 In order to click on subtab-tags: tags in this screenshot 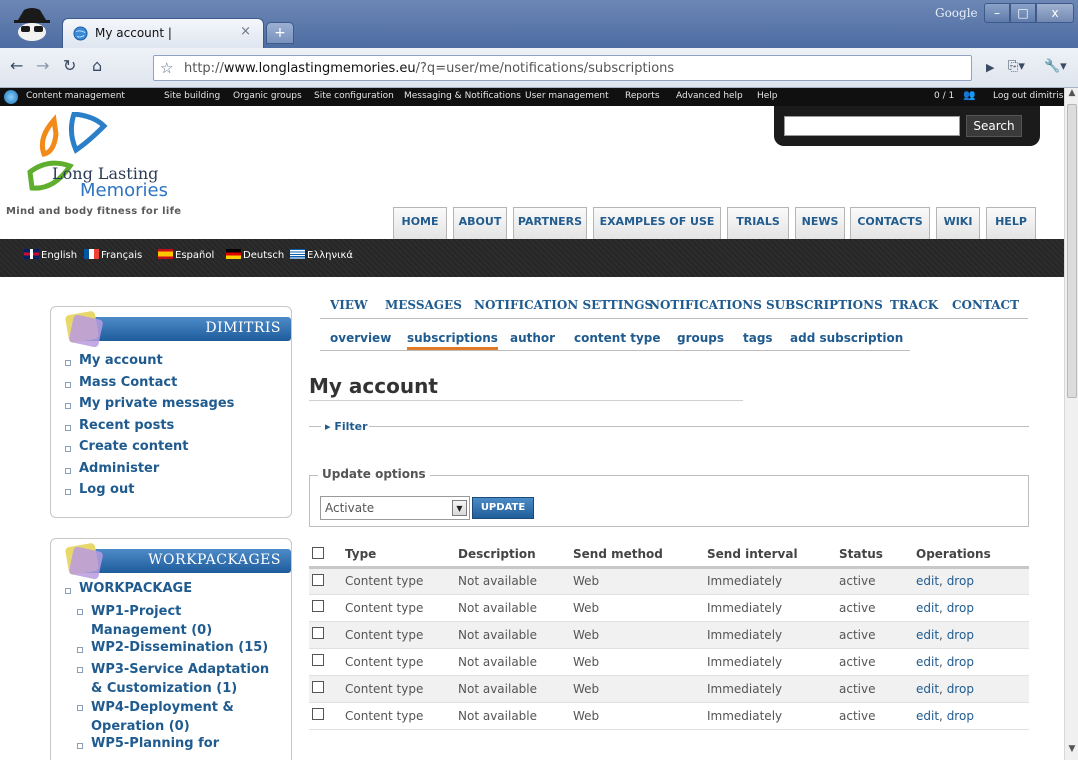, I will do `click(758, 338)`.